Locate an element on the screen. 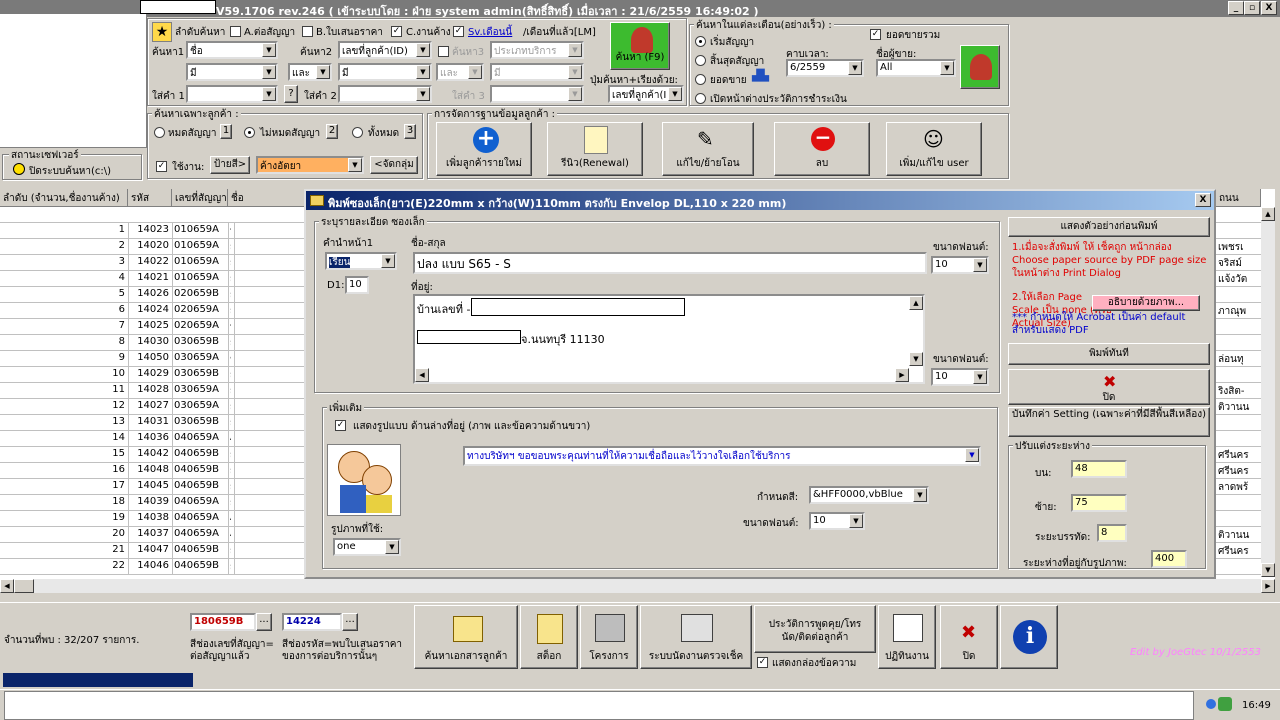 The width and height of the screenshot is (1280, 720). appointment-button: ระบบนัดงานตรวจเช็ค is located at coordinates (696, 637).